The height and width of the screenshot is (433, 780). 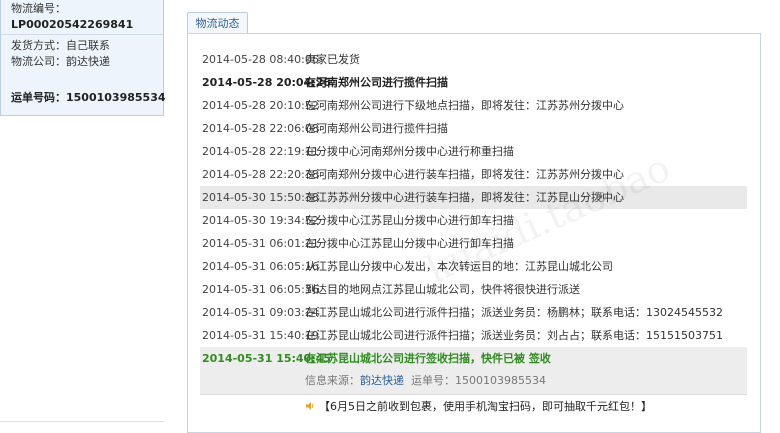 I want to click on timeline-time: 2014-05-31 09:03:24, so click(x=260, y=312).